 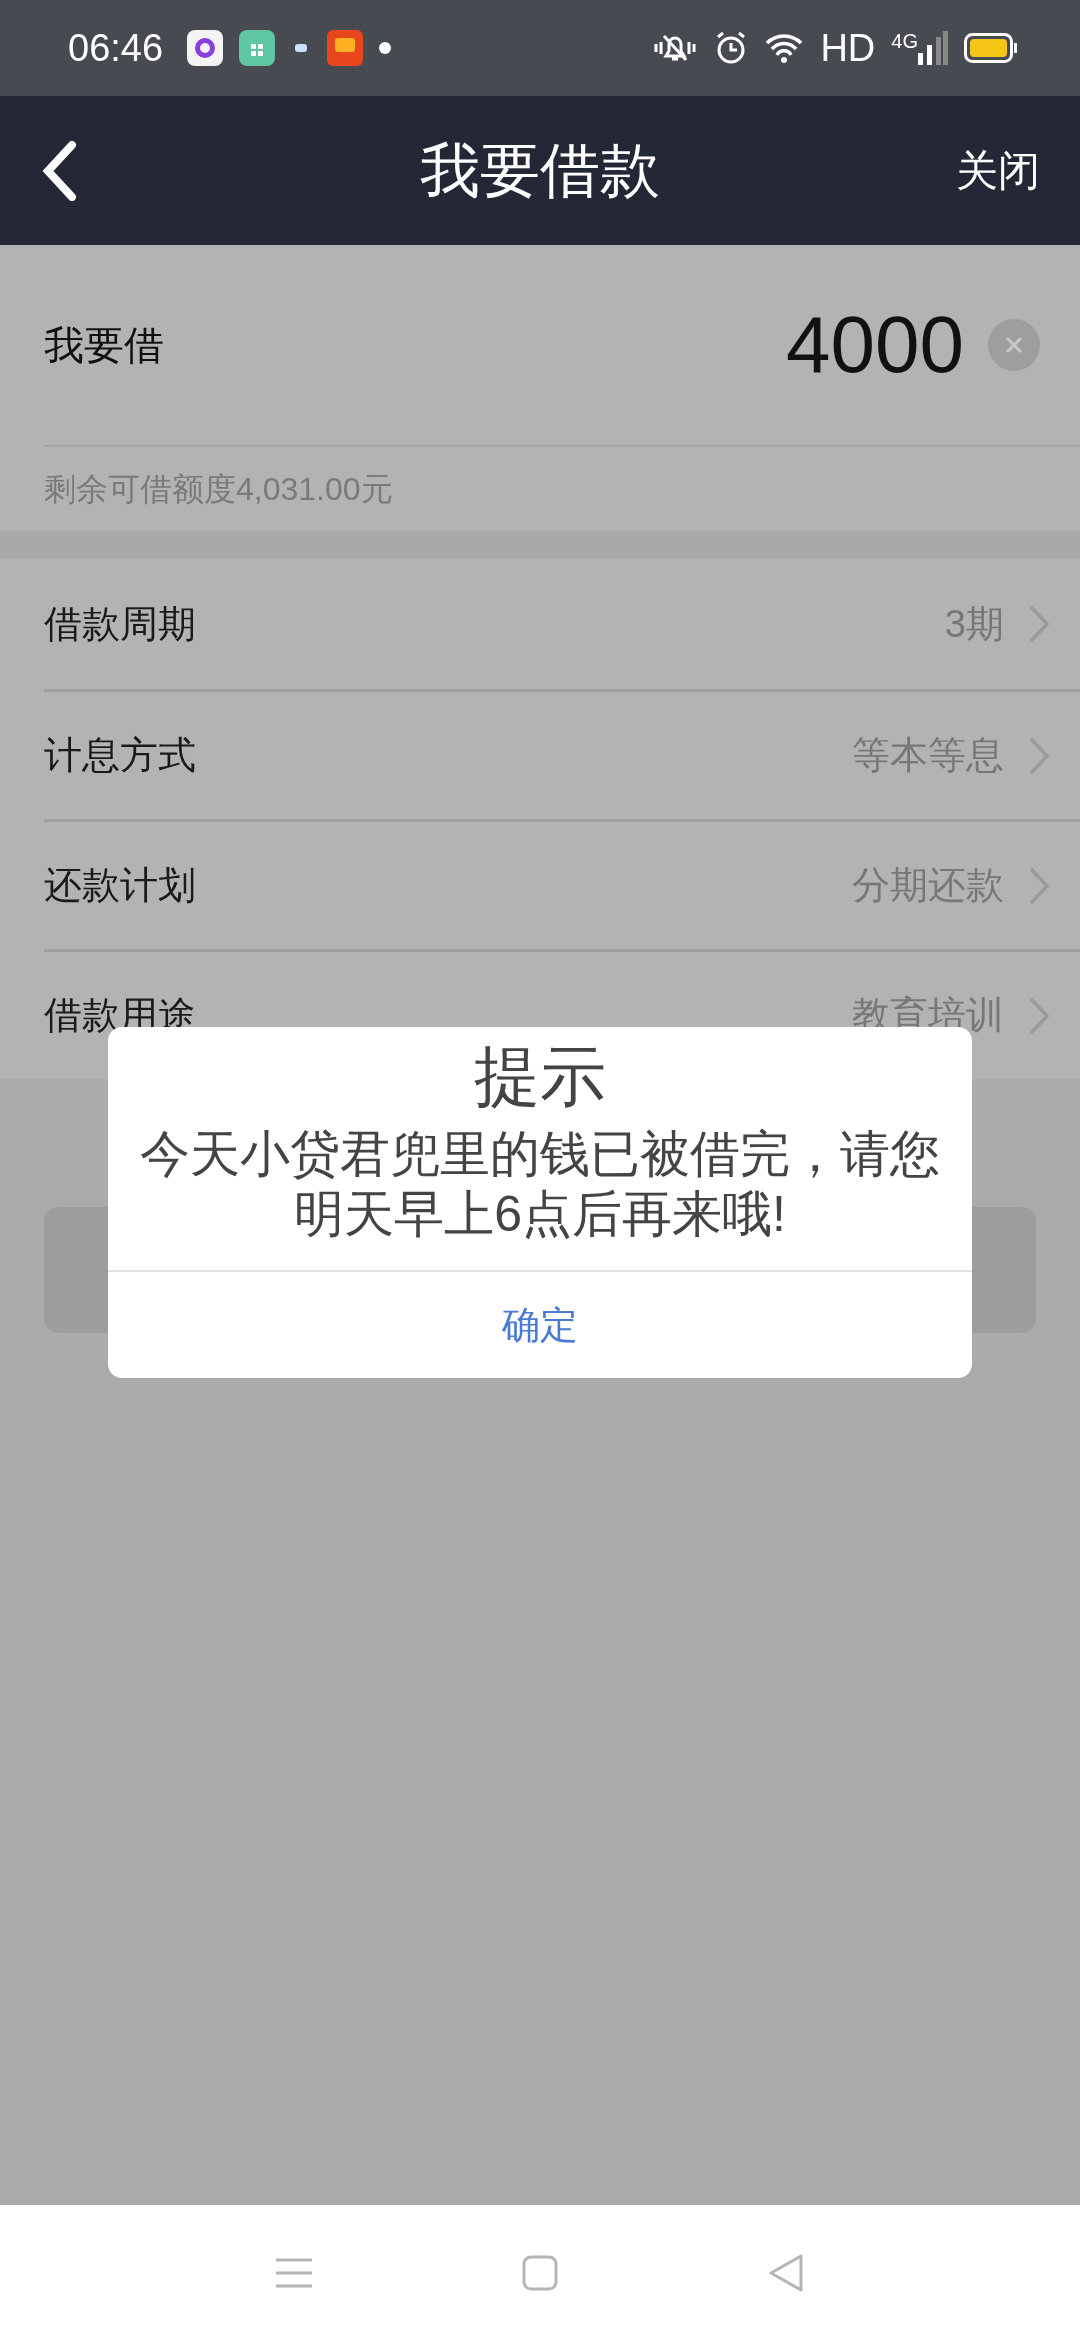 I want to click on confirm-button: 确定, so click(x=540, y=1324).